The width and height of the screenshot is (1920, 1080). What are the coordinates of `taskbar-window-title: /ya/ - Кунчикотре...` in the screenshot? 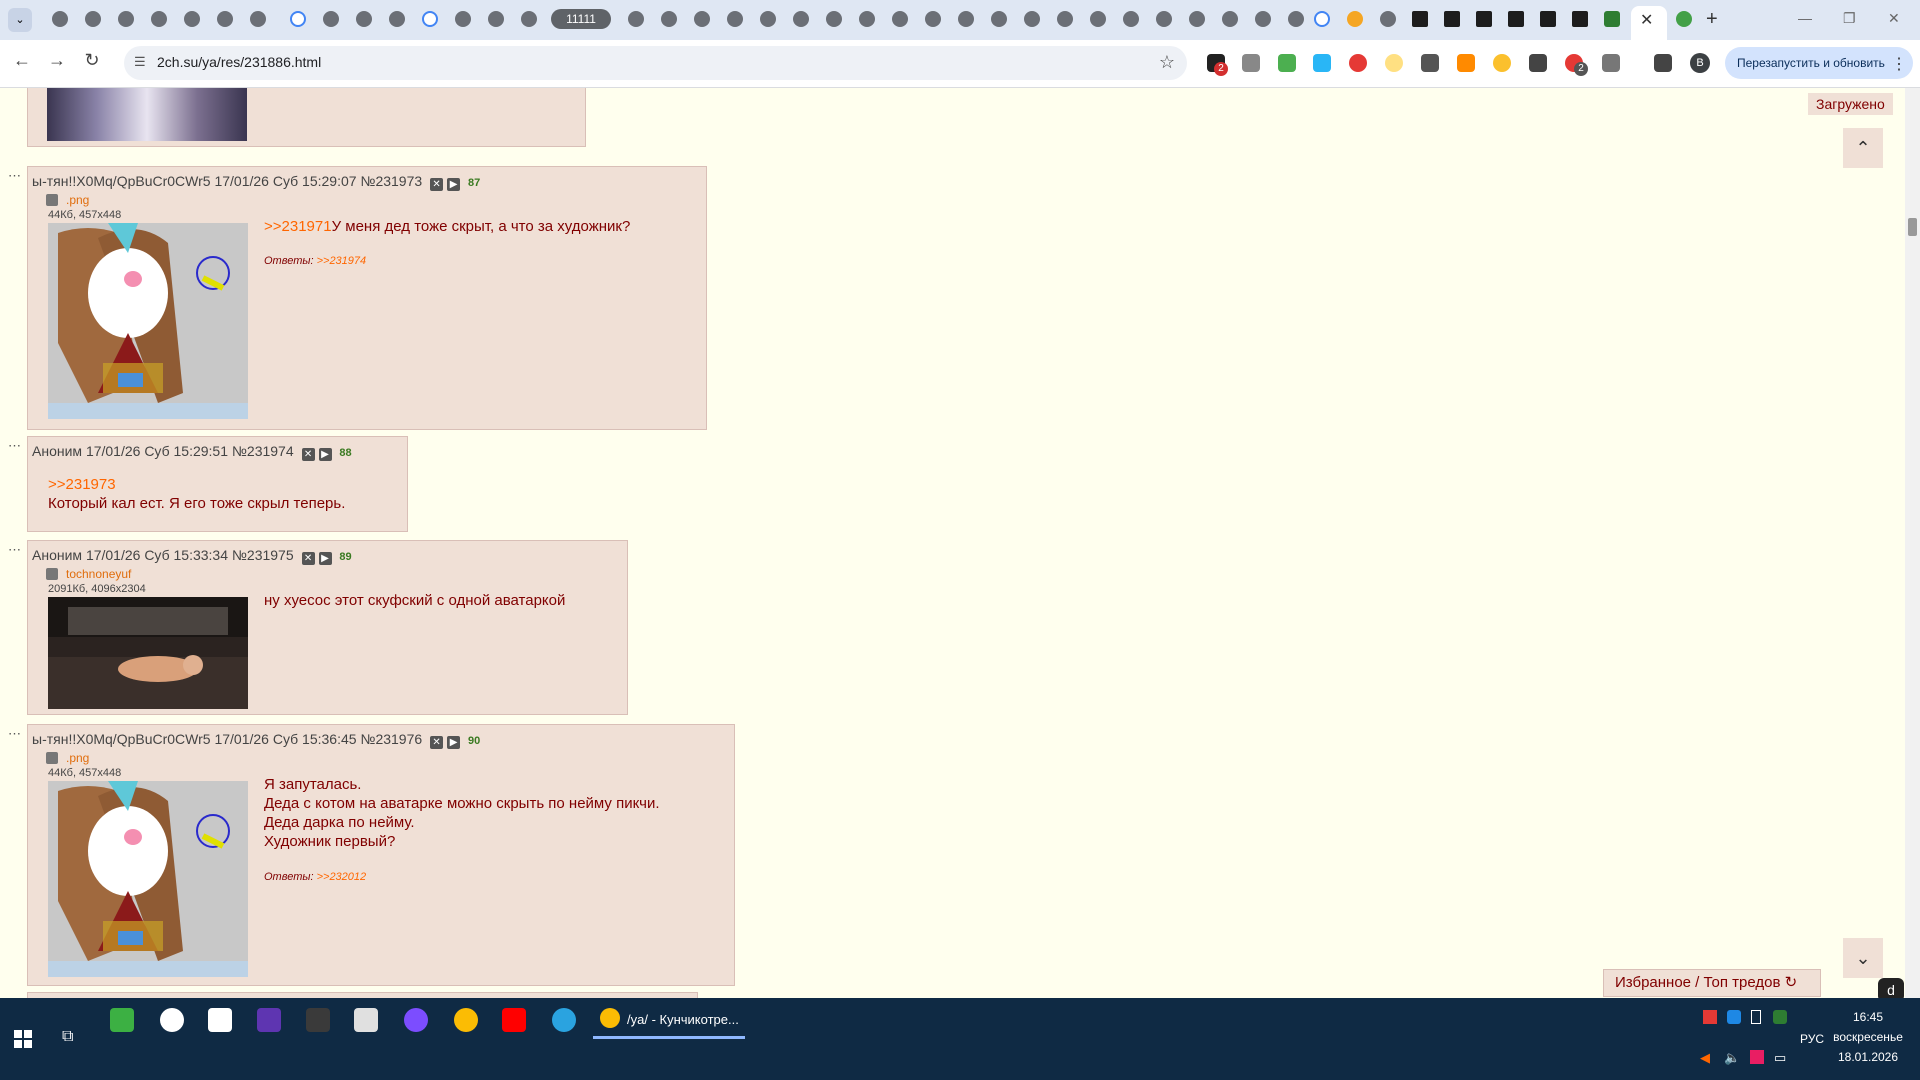 It's located at (683, 1019).